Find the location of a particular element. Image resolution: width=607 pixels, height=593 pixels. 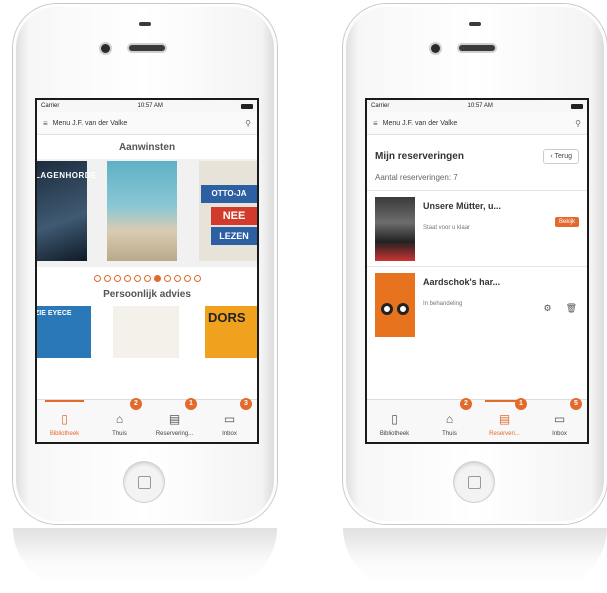

book-cover: DORS is located at coordinates (231, 332).